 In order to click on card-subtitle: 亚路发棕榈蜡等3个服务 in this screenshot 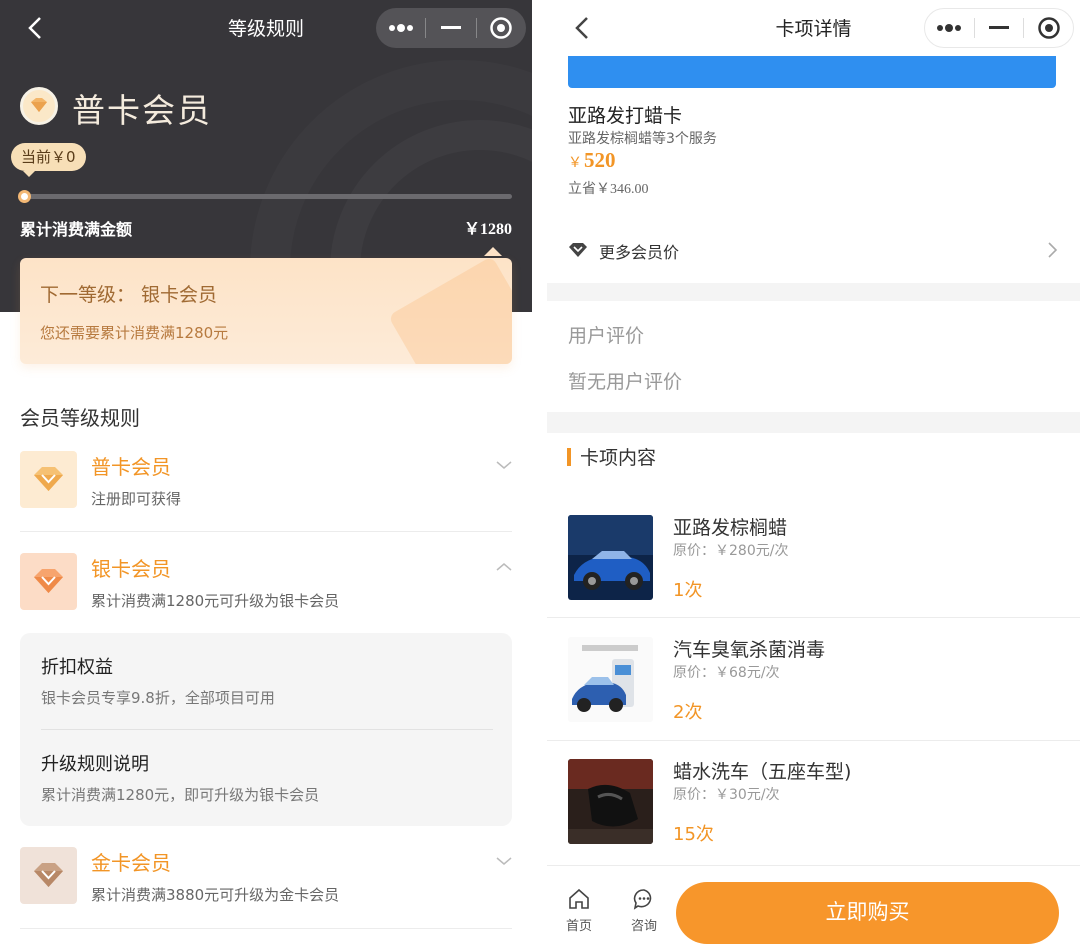, I will do `click(642, 139)`.